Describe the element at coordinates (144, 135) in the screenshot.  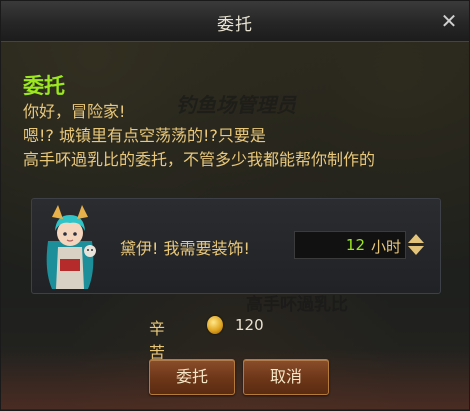
I see `dialog-line-2: 嗯!? 城镇里有点空荡荡的!?只要是` at that location.